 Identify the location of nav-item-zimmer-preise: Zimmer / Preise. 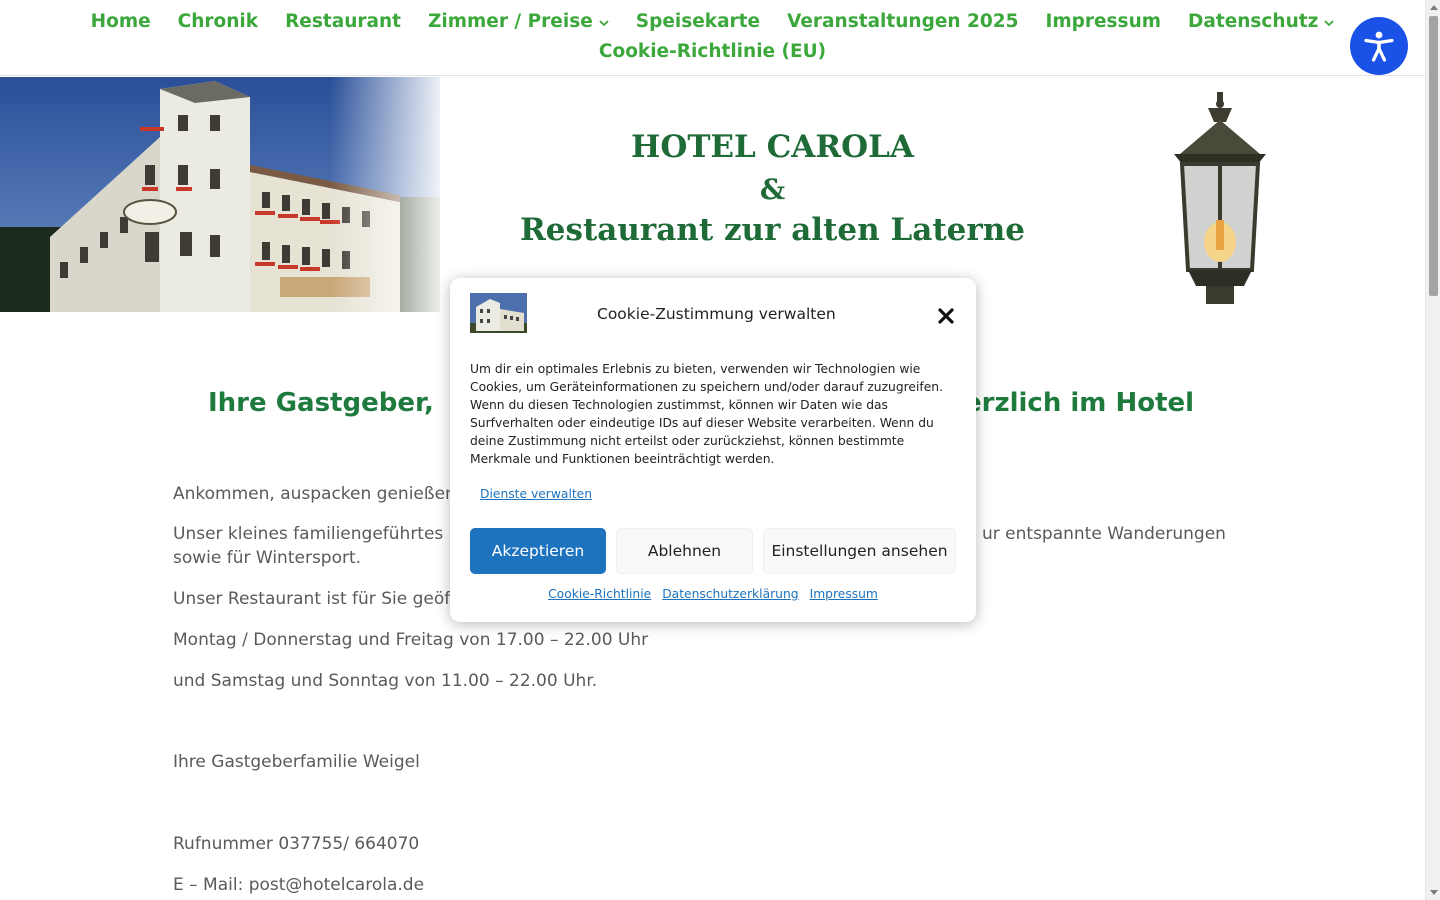
(518, 22).